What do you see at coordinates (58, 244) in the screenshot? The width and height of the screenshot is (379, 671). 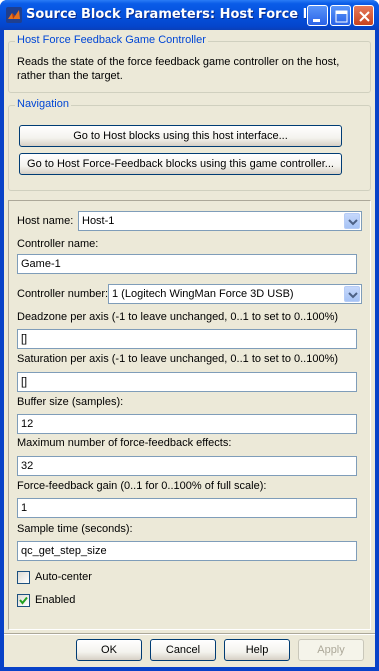 I see `controller-name-label: Controller name:` at bounding box center [58, 244].